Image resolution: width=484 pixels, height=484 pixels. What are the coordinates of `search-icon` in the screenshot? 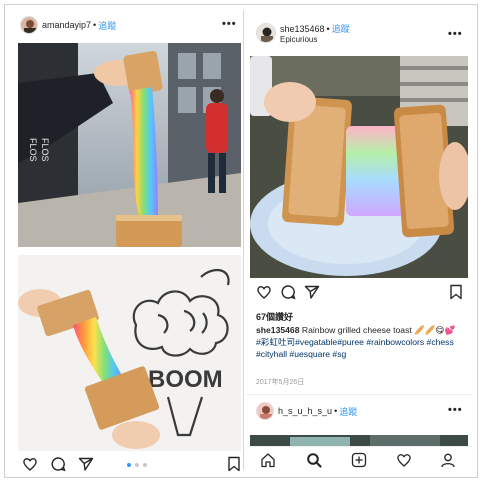 It's located at (314, 460).